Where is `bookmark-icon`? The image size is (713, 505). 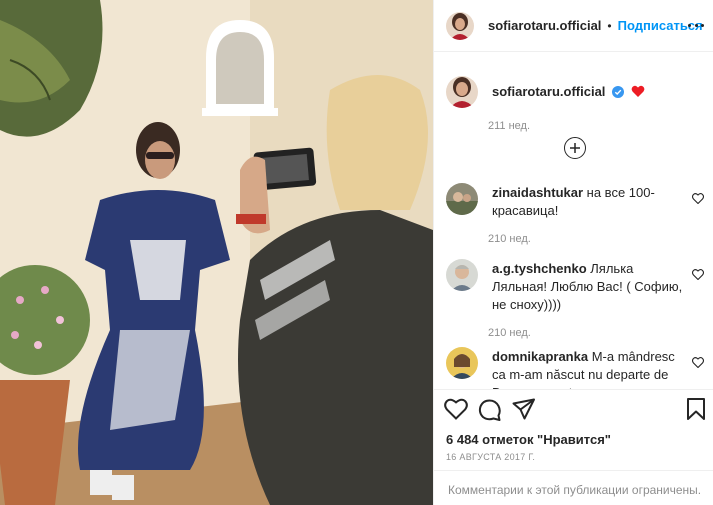 bookmark-icon is located at coordinates (696, 411).